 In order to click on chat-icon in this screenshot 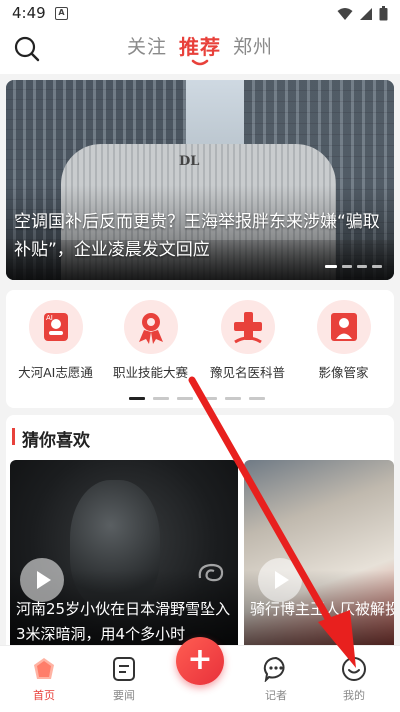, I will do `click(276, 669)`.